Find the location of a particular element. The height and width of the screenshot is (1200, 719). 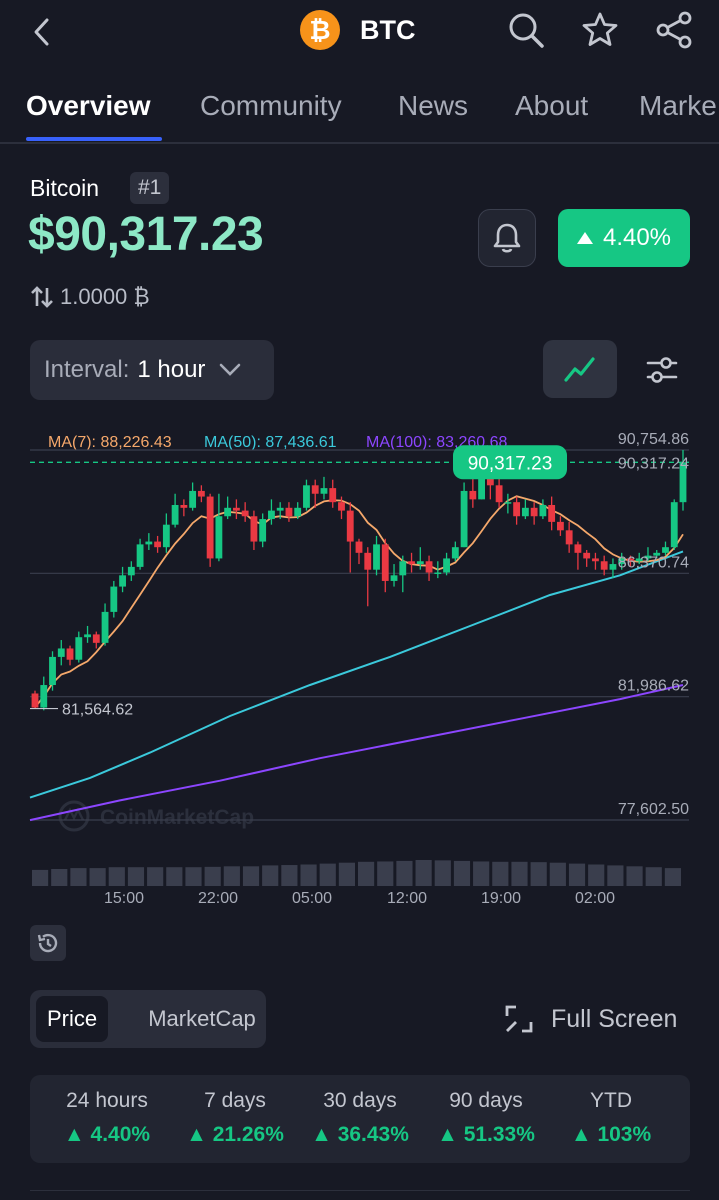

perf-90d-value: 51.33% is located at coordinates (499, 1134).